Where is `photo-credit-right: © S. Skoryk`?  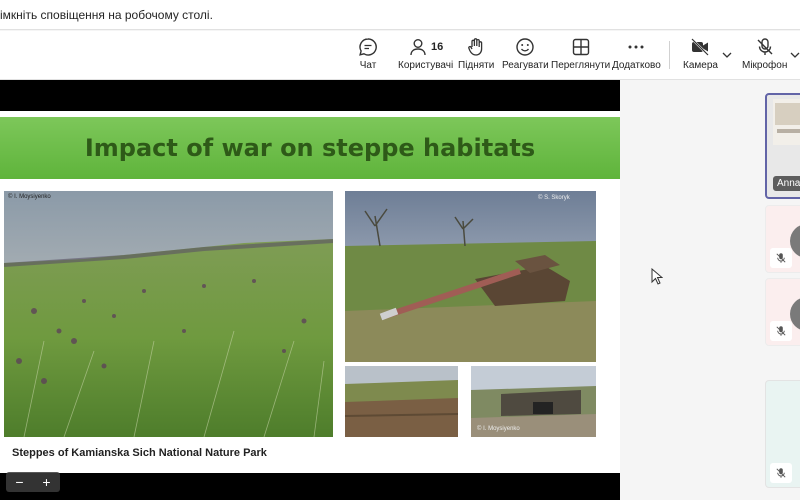
photo-credit-right: © S. Skoryk is located at coordinates (554, 198).